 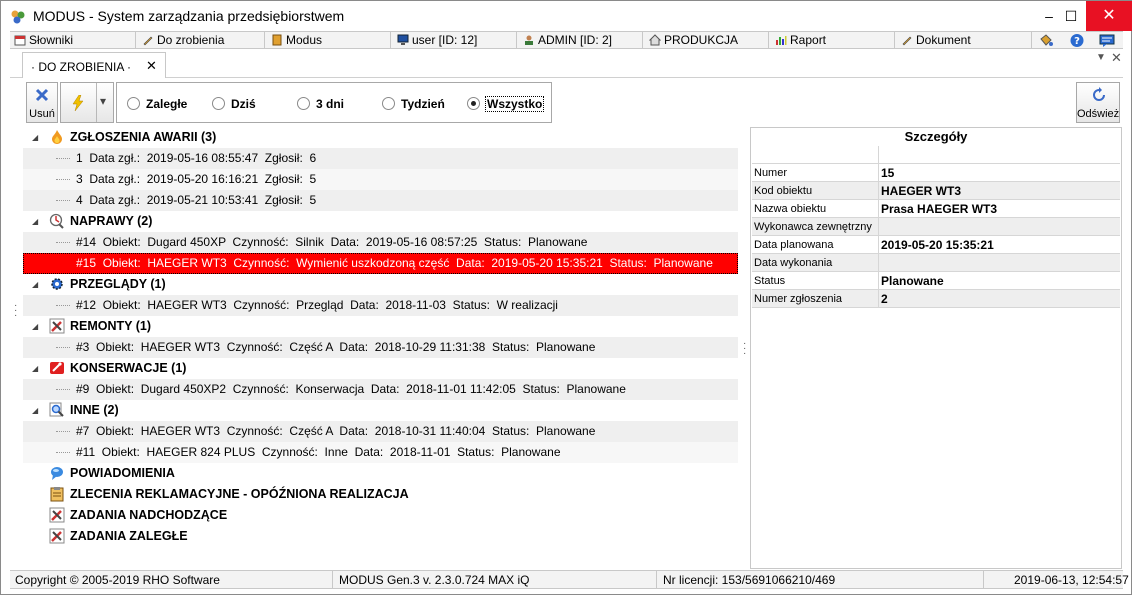 I want to click on refresh-label: Odśwież, so click(x=1098, y=114).